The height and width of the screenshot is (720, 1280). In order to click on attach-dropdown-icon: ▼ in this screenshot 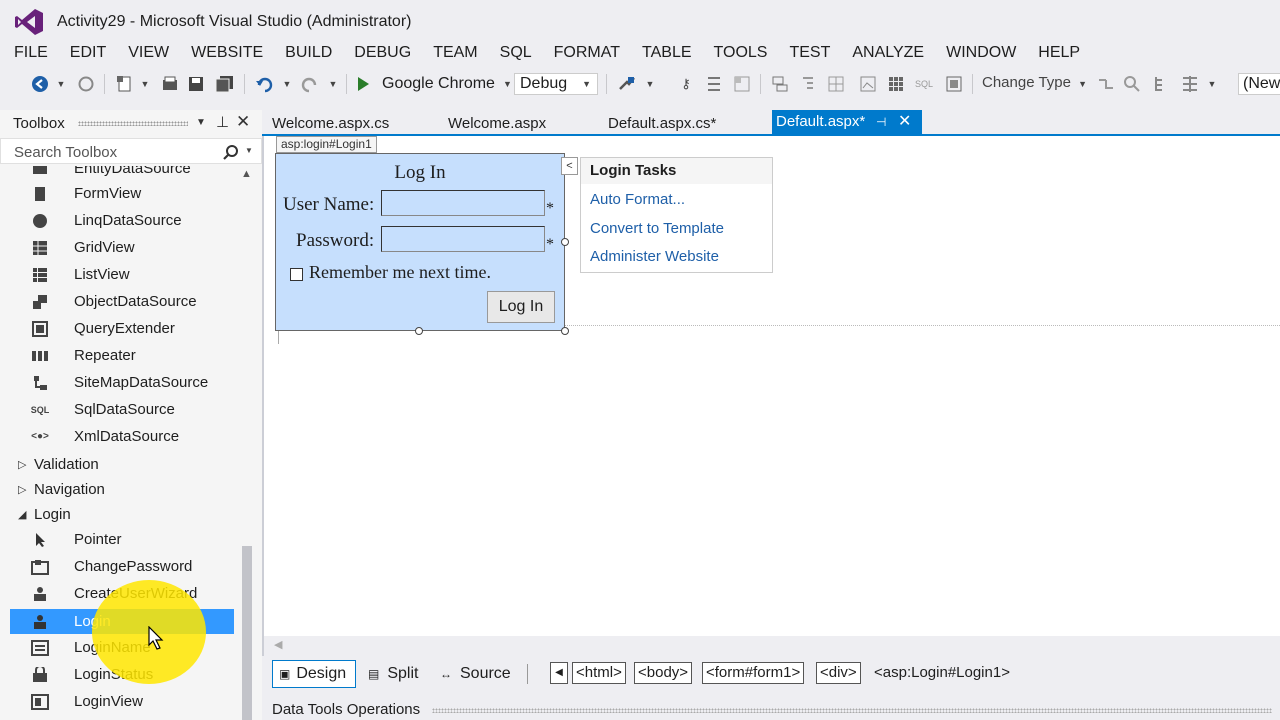, I will do `click(650, 84)`.